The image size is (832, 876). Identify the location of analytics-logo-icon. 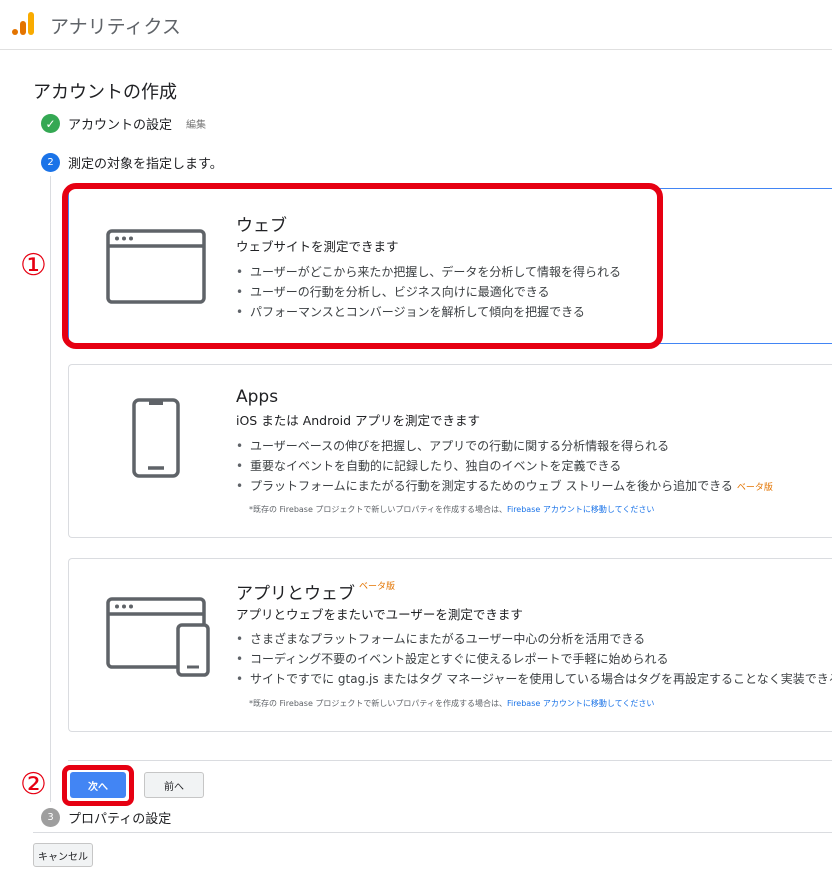
(24, 24).